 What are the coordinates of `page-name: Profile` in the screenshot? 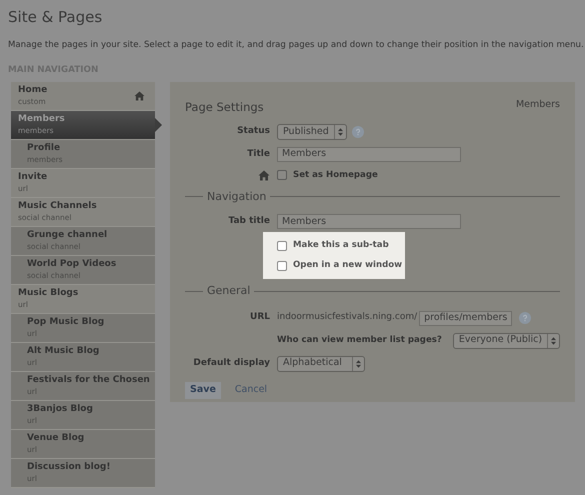 It's located at (44, 148).